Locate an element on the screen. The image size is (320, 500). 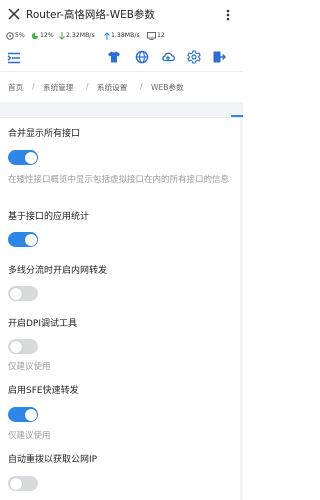
upload-arrow-icon is located at coordinates (107, 36).